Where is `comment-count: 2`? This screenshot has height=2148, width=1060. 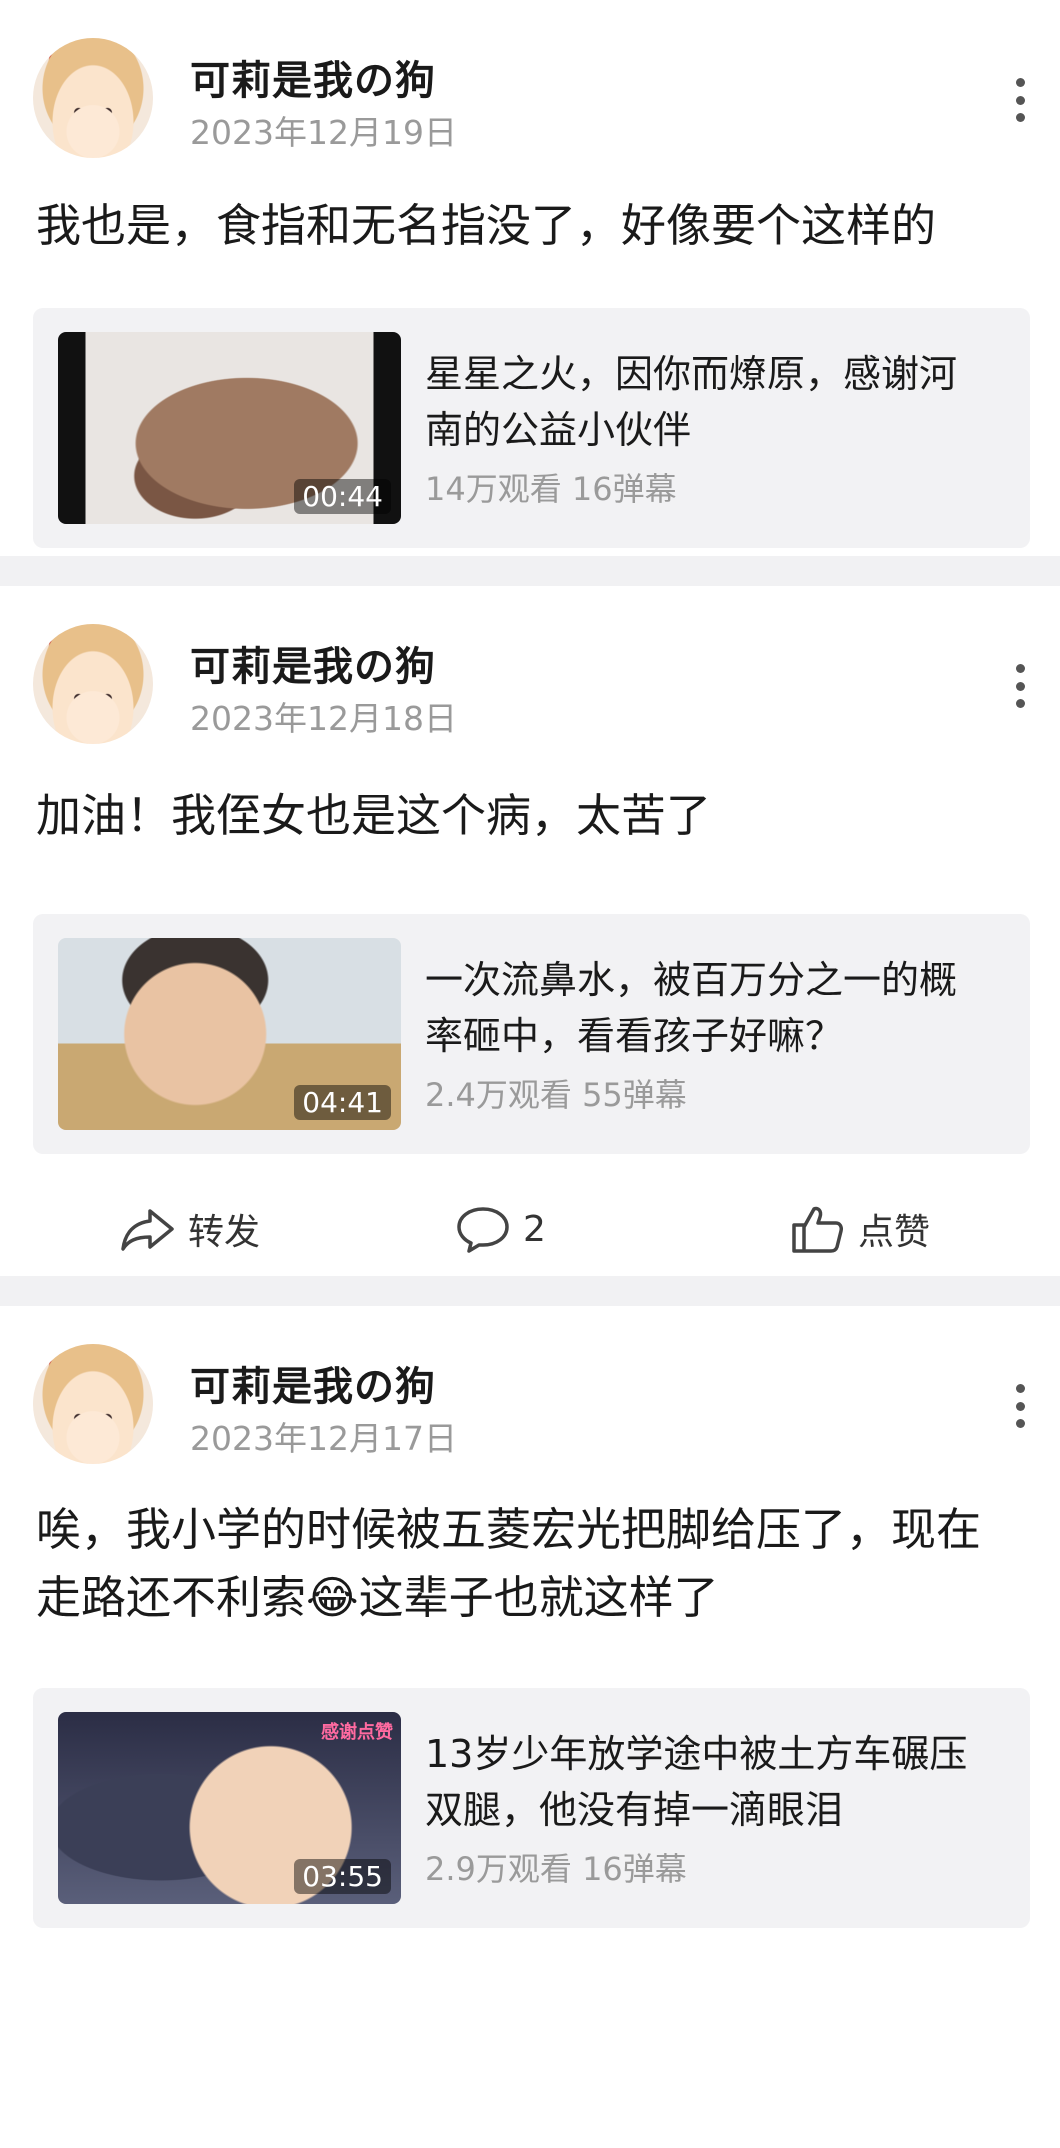
comment-count: 2 is located at coordinates (534, 1229).